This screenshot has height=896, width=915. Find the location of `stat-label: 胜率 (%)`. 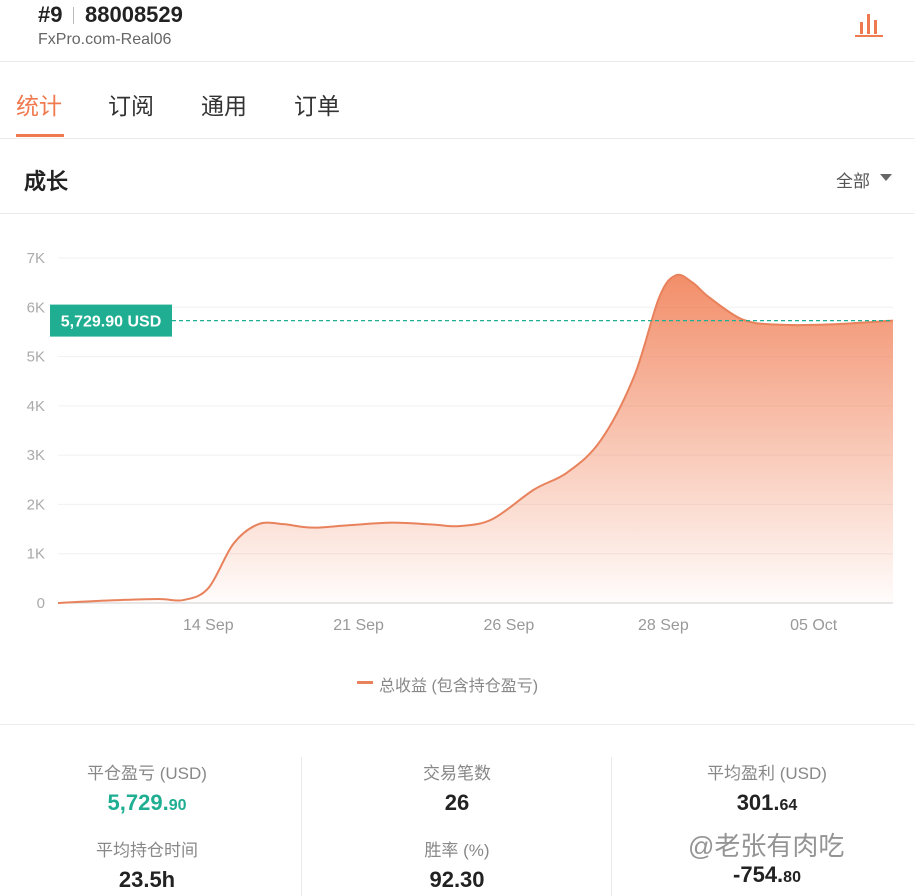

stat-label: 胜率 (%) is located at coordinates (457, 850).